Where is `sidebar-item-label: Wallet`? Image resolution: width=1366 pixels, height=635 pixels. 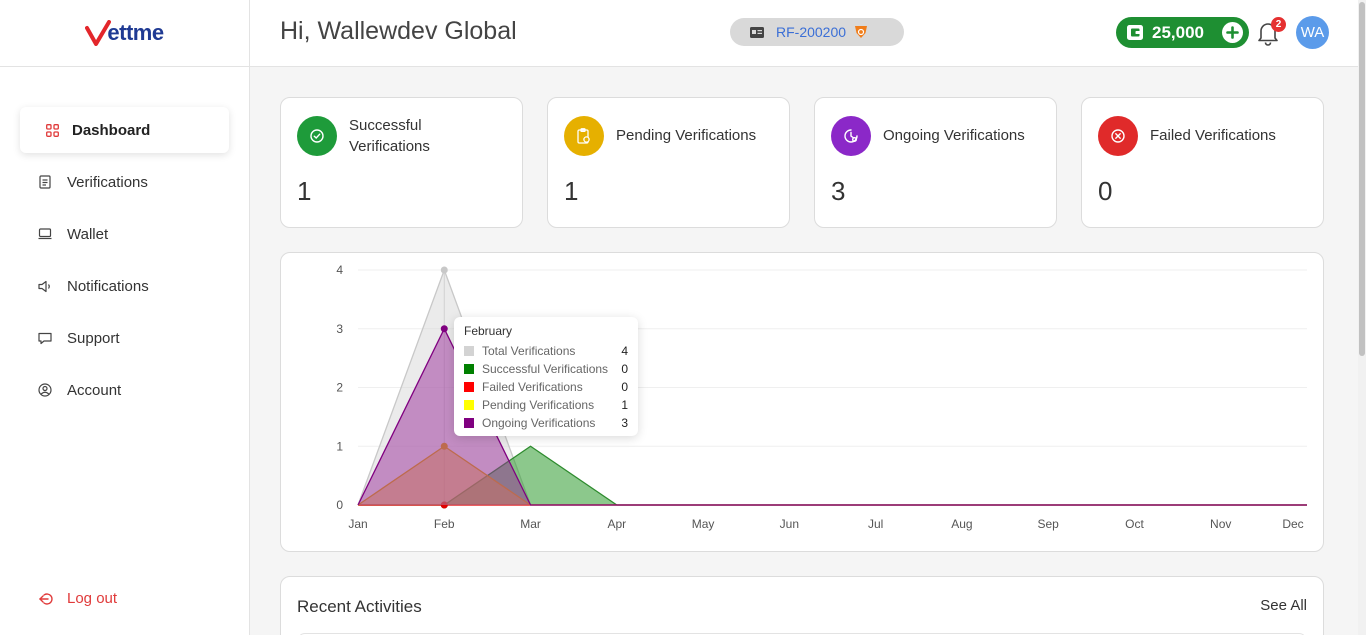 sidebar-item-label: Wallet is located at coordinates (88, 234).